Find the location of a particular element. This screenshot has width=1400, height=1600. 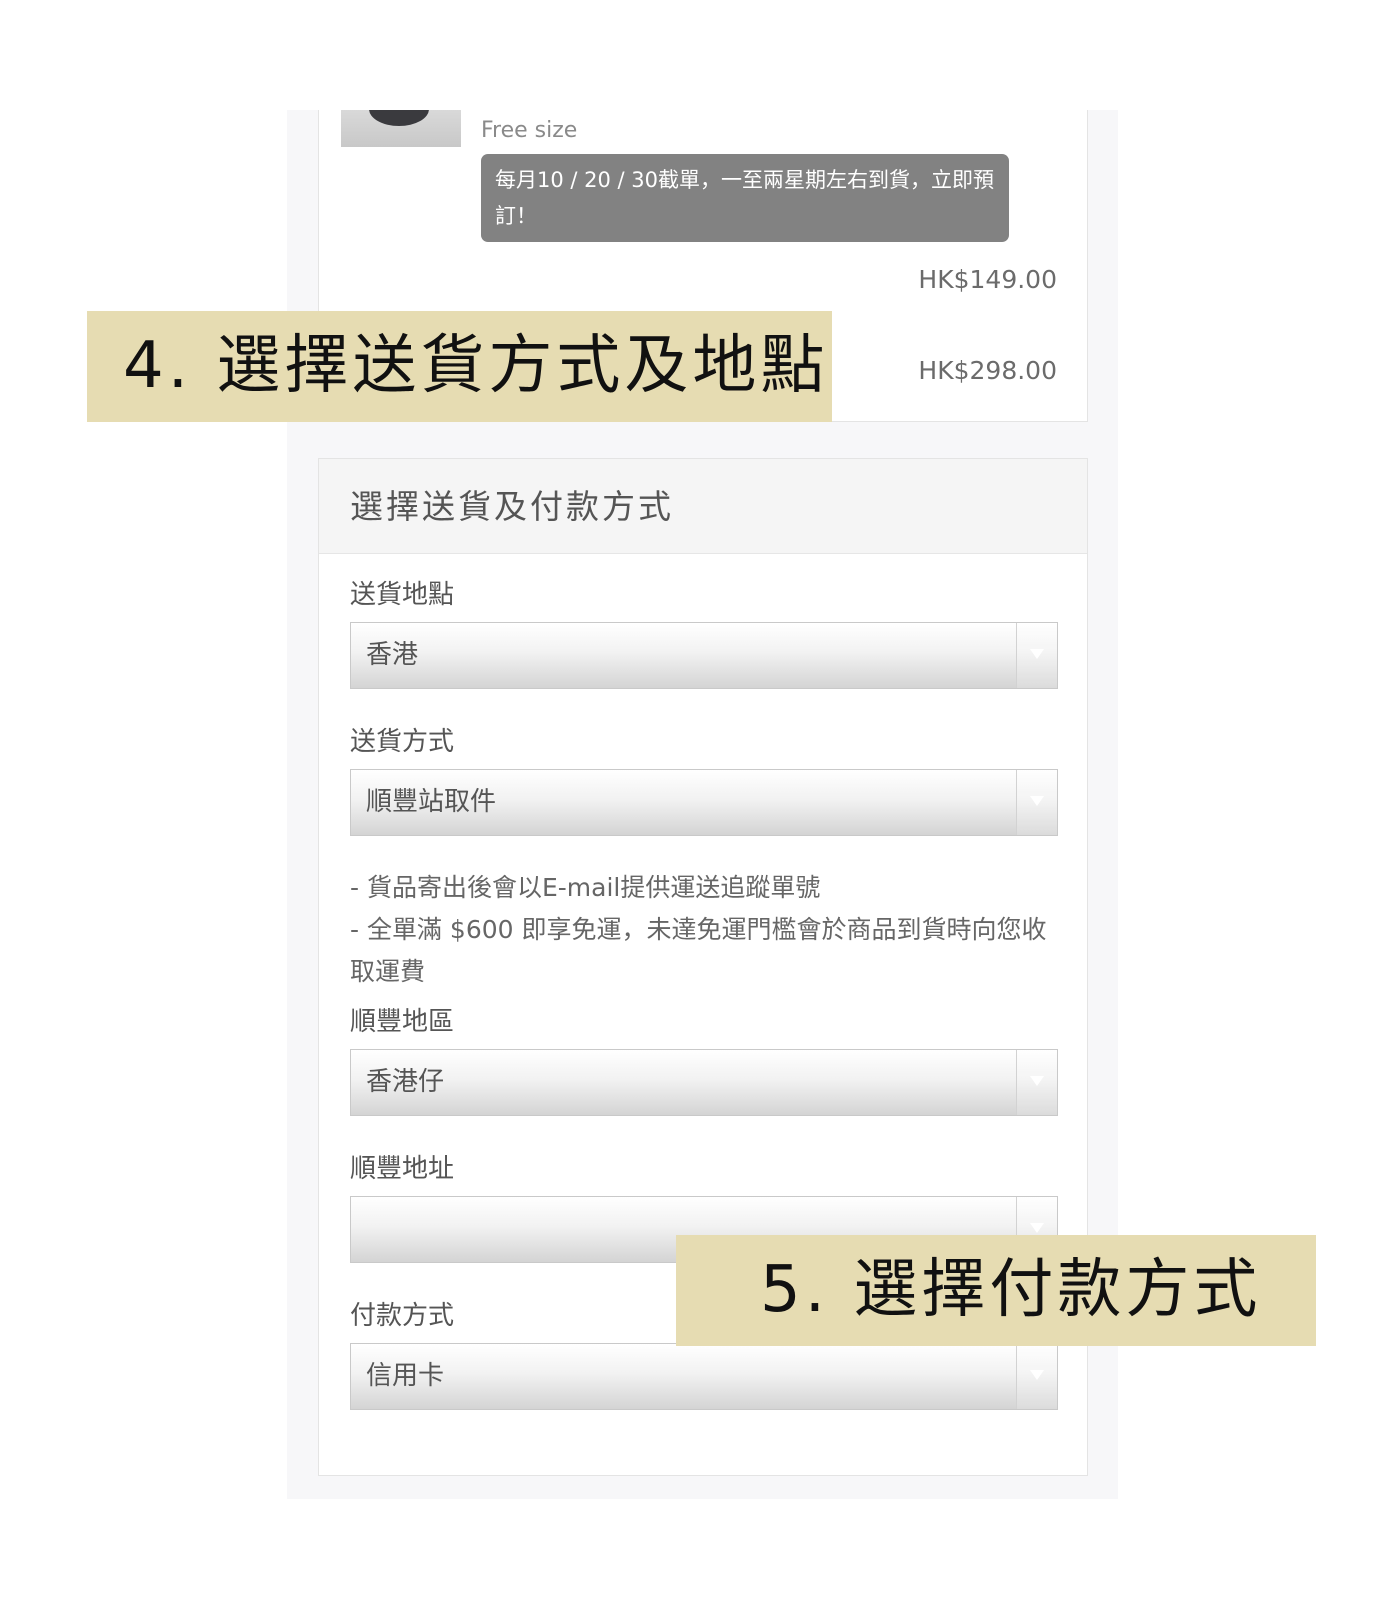

delivery-location-select: 香港 is located at coordinates (704, 655).